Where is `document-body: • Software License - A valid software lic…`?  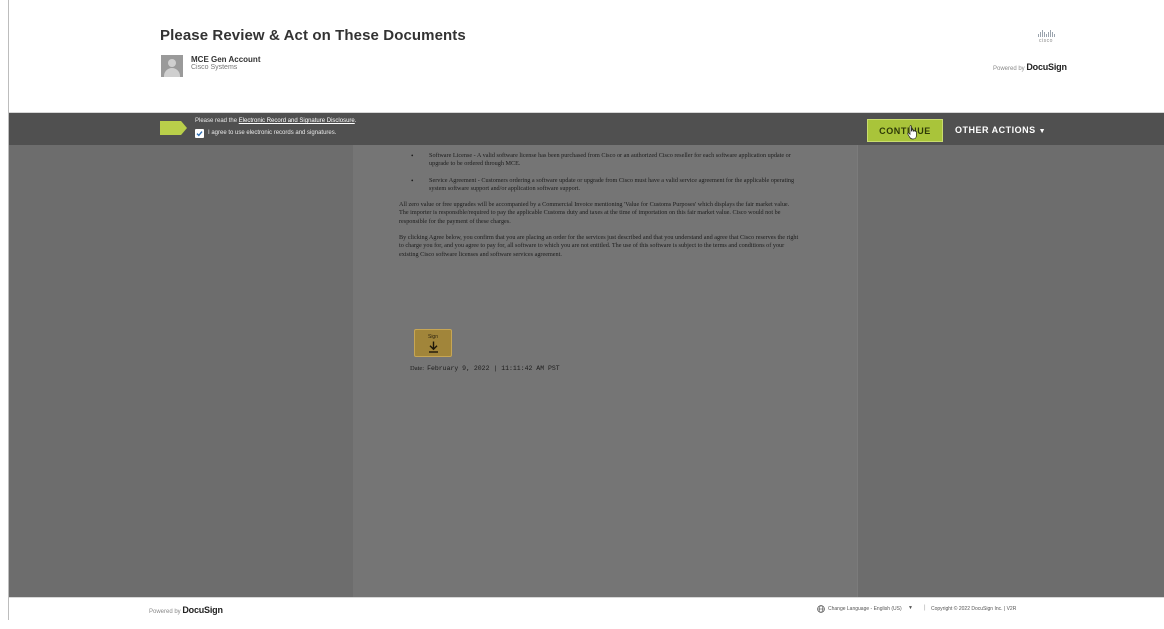 document-body: • Software License - A valid software lic… is located at coordinates (599, 209).